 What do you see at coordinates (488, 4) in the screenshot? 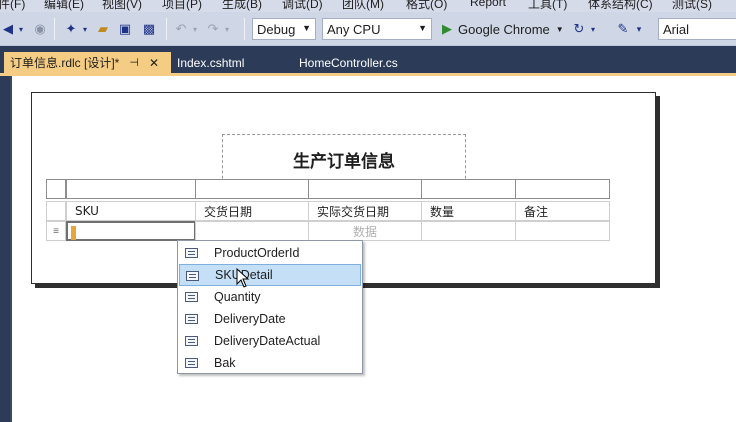
I see `menu-report: Report` at bounding box center [488, 4].